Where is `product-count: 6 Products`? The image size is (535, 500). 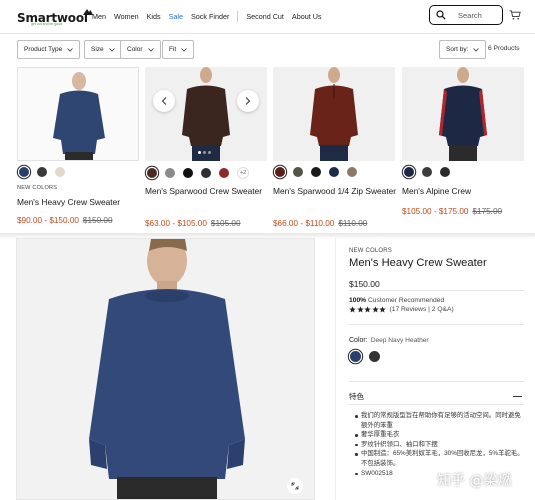
product-count: 6 Products is located at coordinates (504, 48).